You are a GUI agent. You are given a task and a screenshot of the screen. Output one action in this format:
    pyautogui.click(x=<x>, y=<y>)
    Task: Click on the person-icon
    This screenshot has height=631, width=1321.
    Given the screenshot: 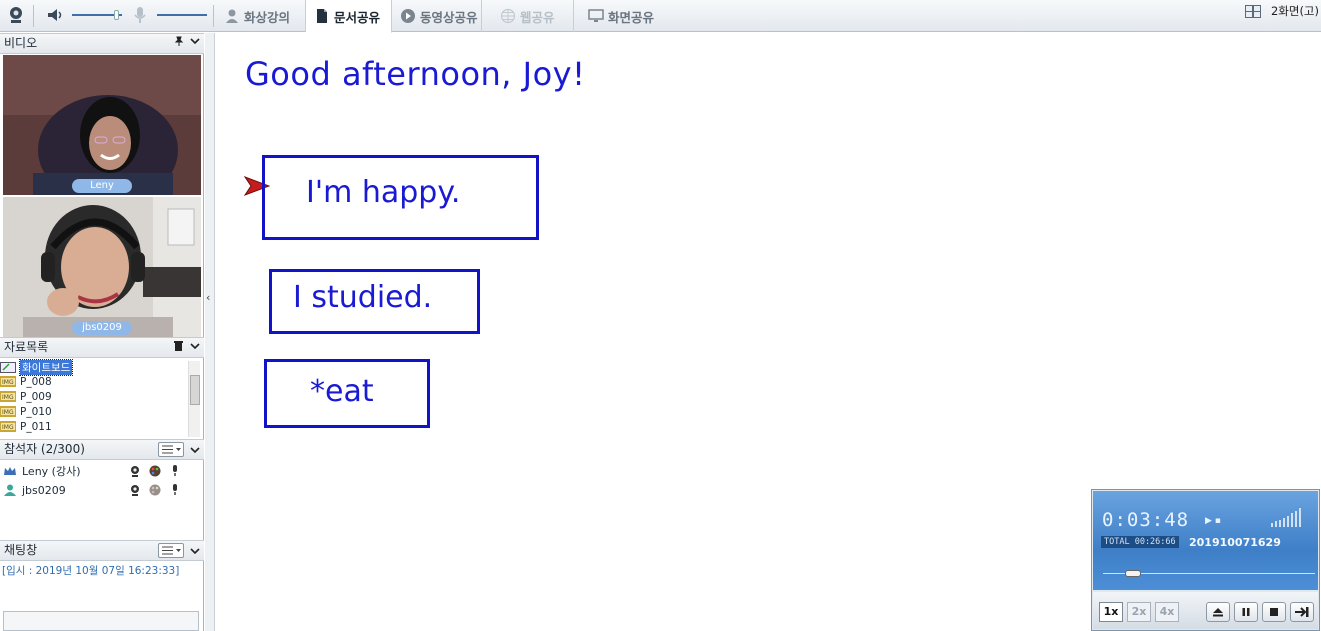 What is the action you would take?
    pyautogui.click(x=232, y=16)
    